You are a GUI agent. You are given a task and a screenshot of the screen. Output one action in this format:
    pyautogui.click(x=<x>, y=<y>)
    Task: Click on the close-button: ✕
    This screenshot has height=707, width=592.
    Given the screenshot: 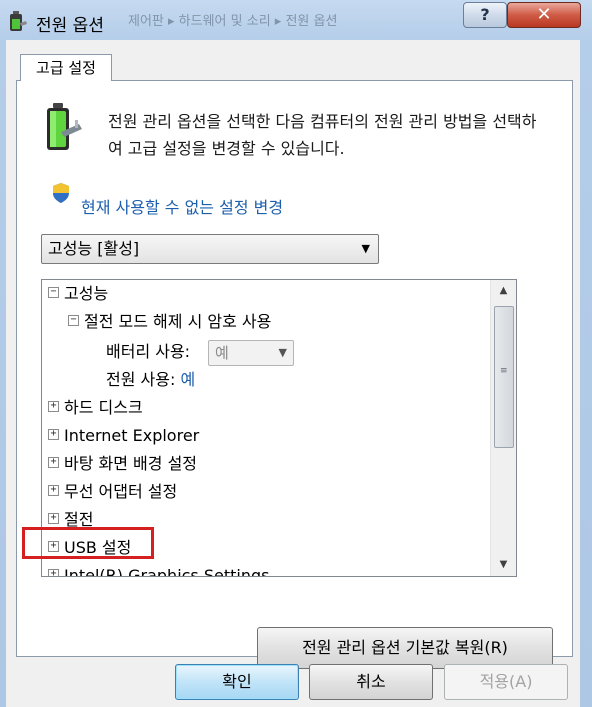 What is the action you would take?
    pyautogui.click(x=544, y=15)
    